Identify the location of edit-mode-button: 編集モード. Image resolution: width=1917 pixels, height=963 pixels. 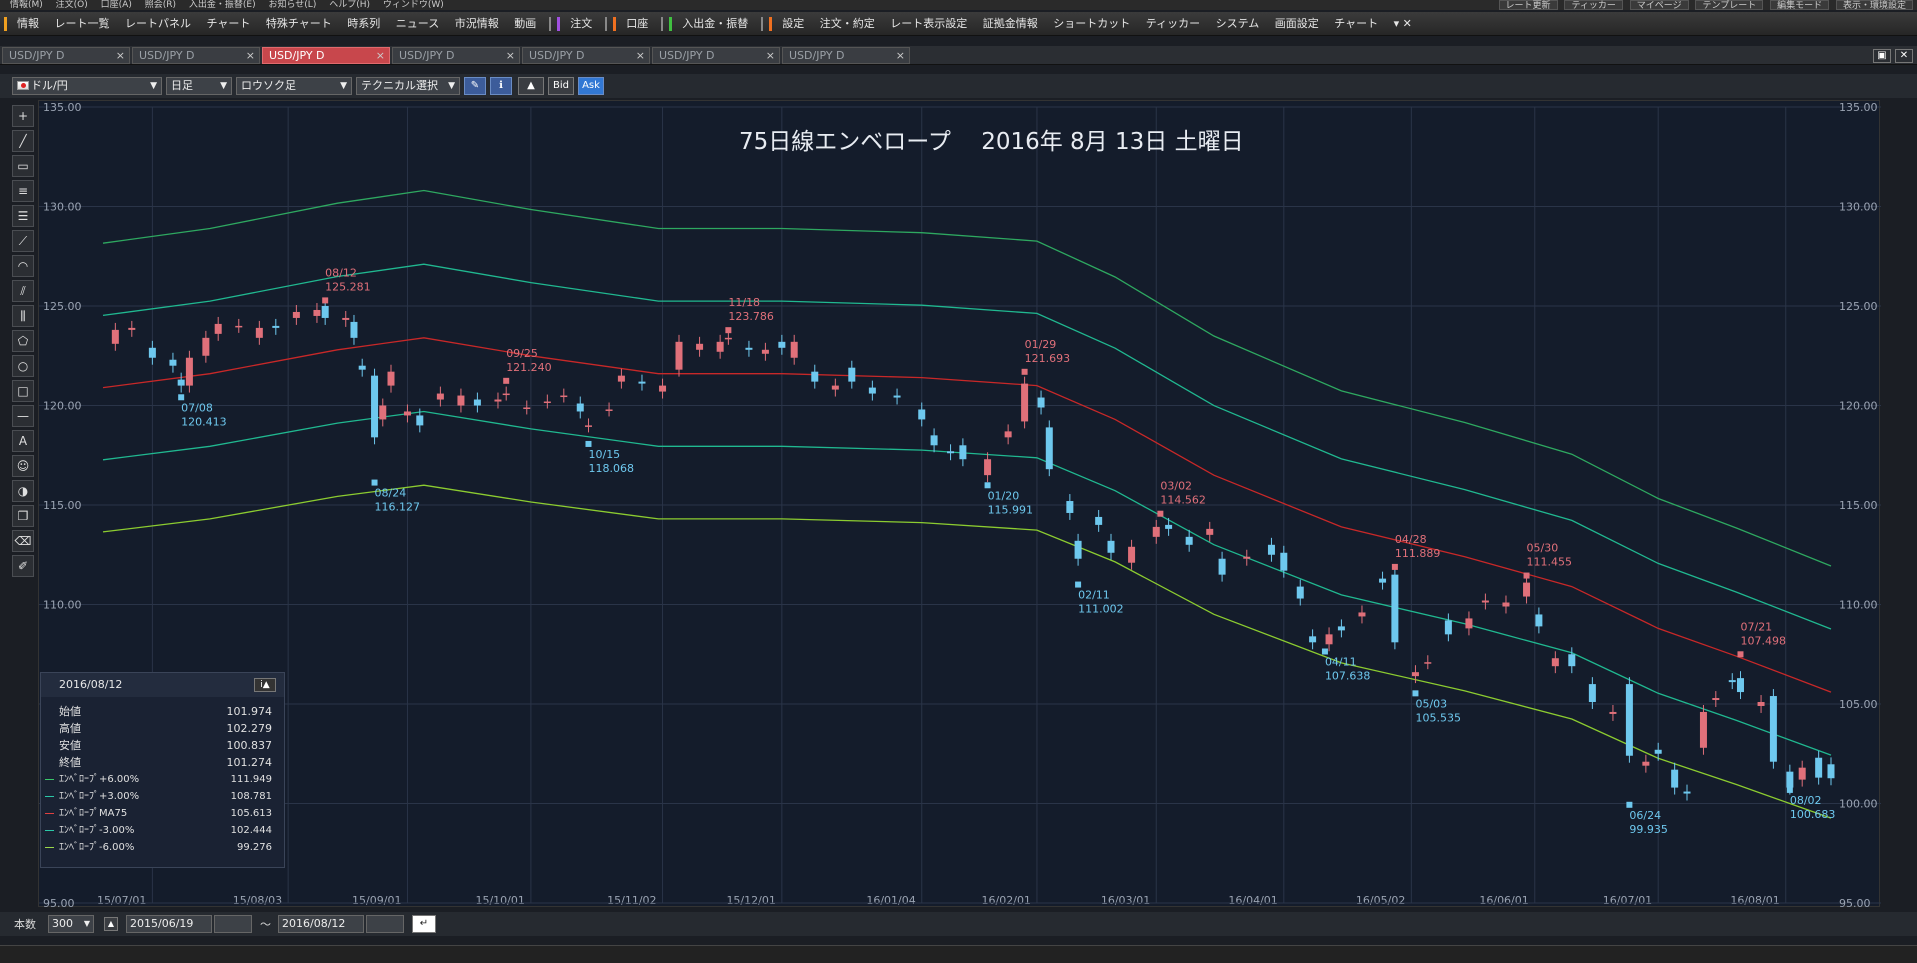
(1800, 5).